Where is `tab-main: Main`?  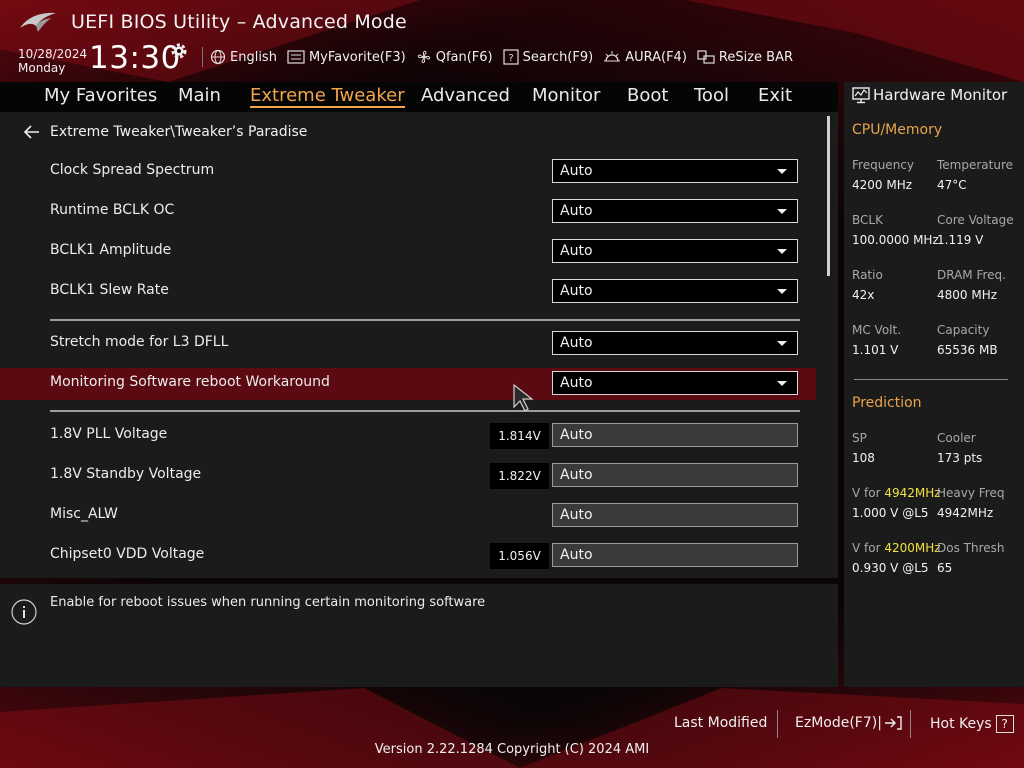 tab-main: Main is located at coordinates (199, 95).